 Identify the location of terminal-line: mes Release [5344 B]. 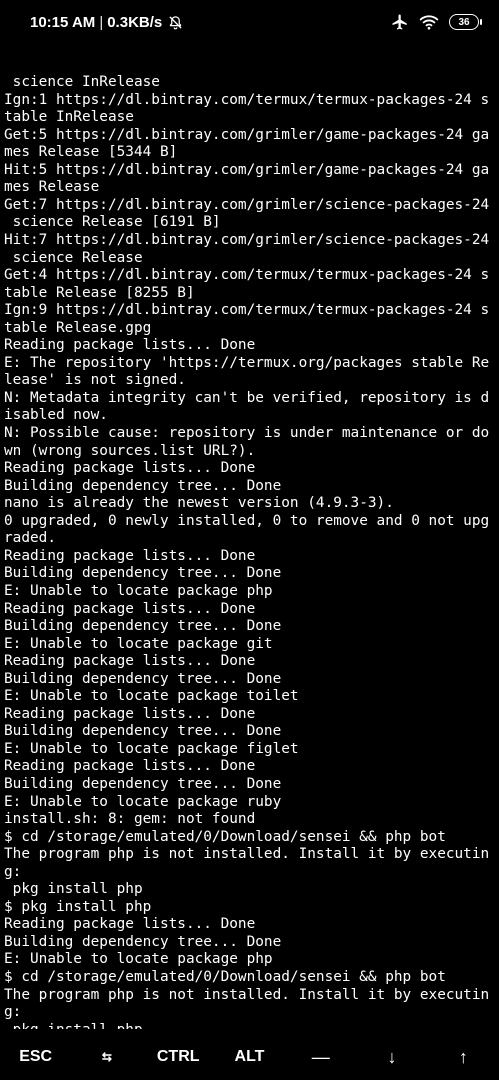
(91, 152).